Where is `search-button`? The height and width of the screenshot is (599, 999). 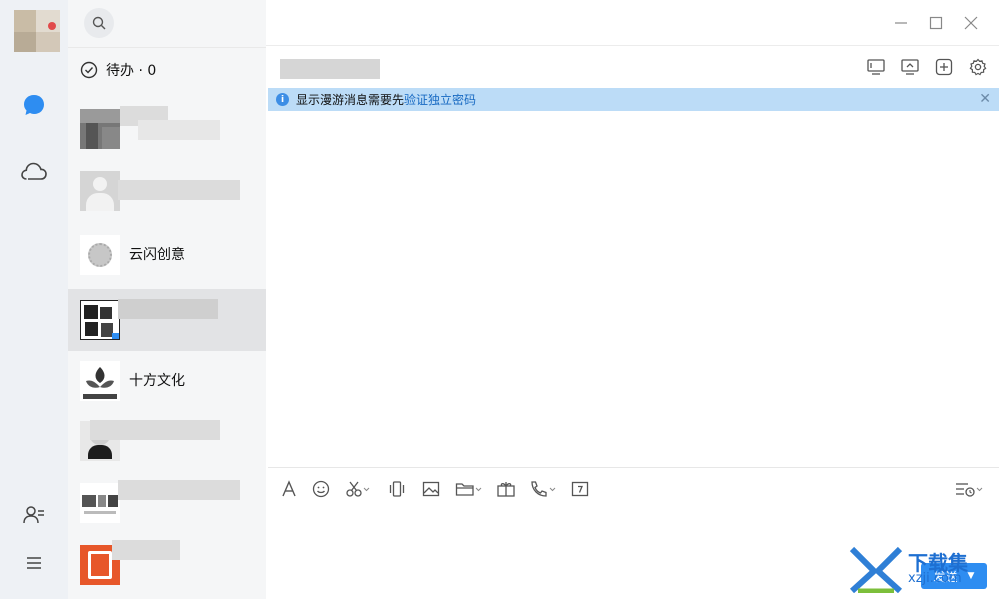
search-button is located at coordinates (99, 23).